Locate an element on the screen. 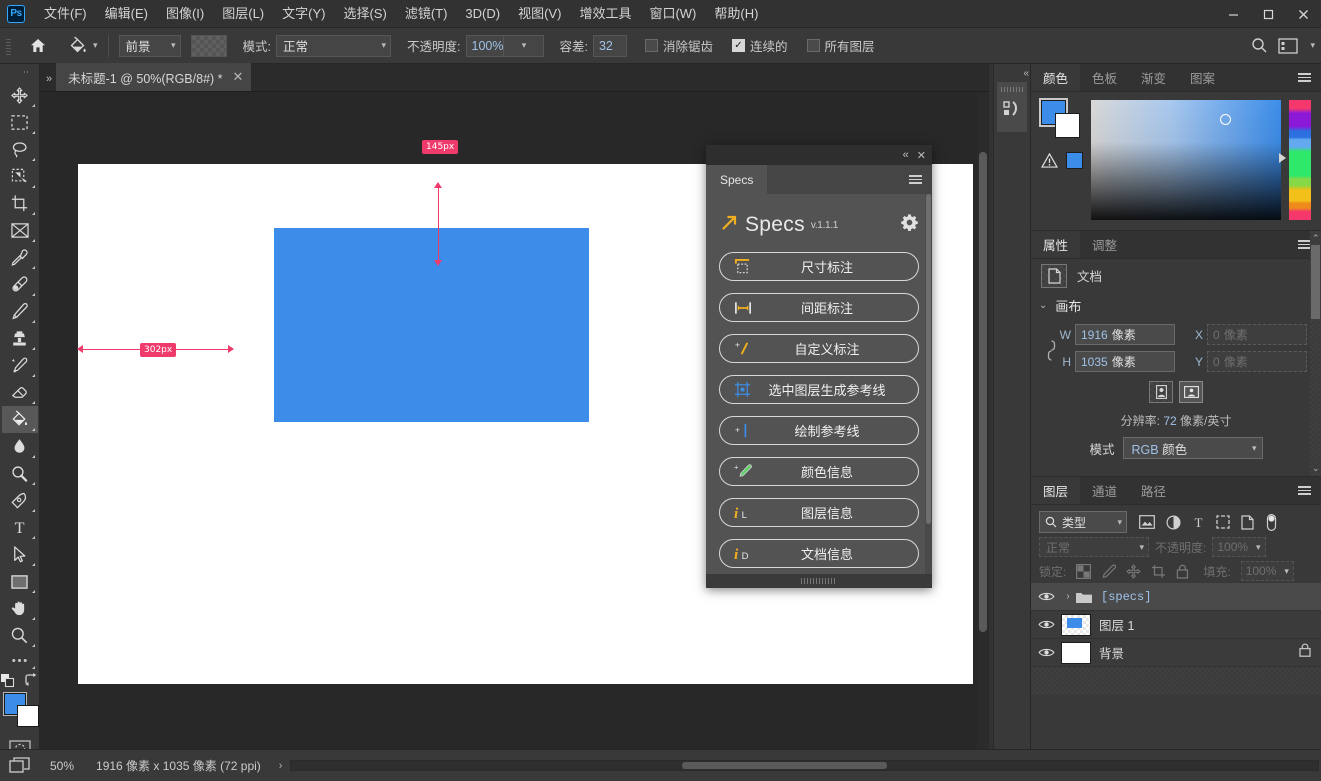  specs-draw-guide-button: + 绘制参考线 is located at coordinates (819, 430).